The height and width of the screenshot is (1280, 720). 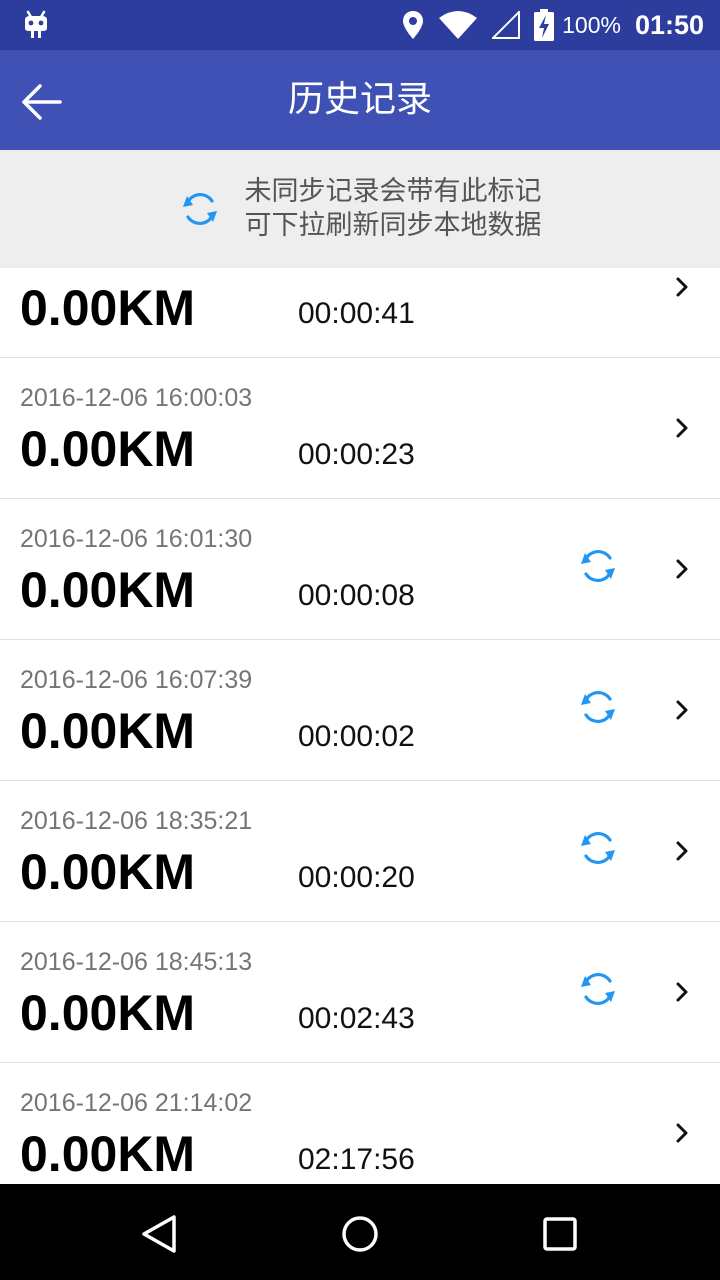 I want to click on clock: 01:50, so click(x=669, y=24).